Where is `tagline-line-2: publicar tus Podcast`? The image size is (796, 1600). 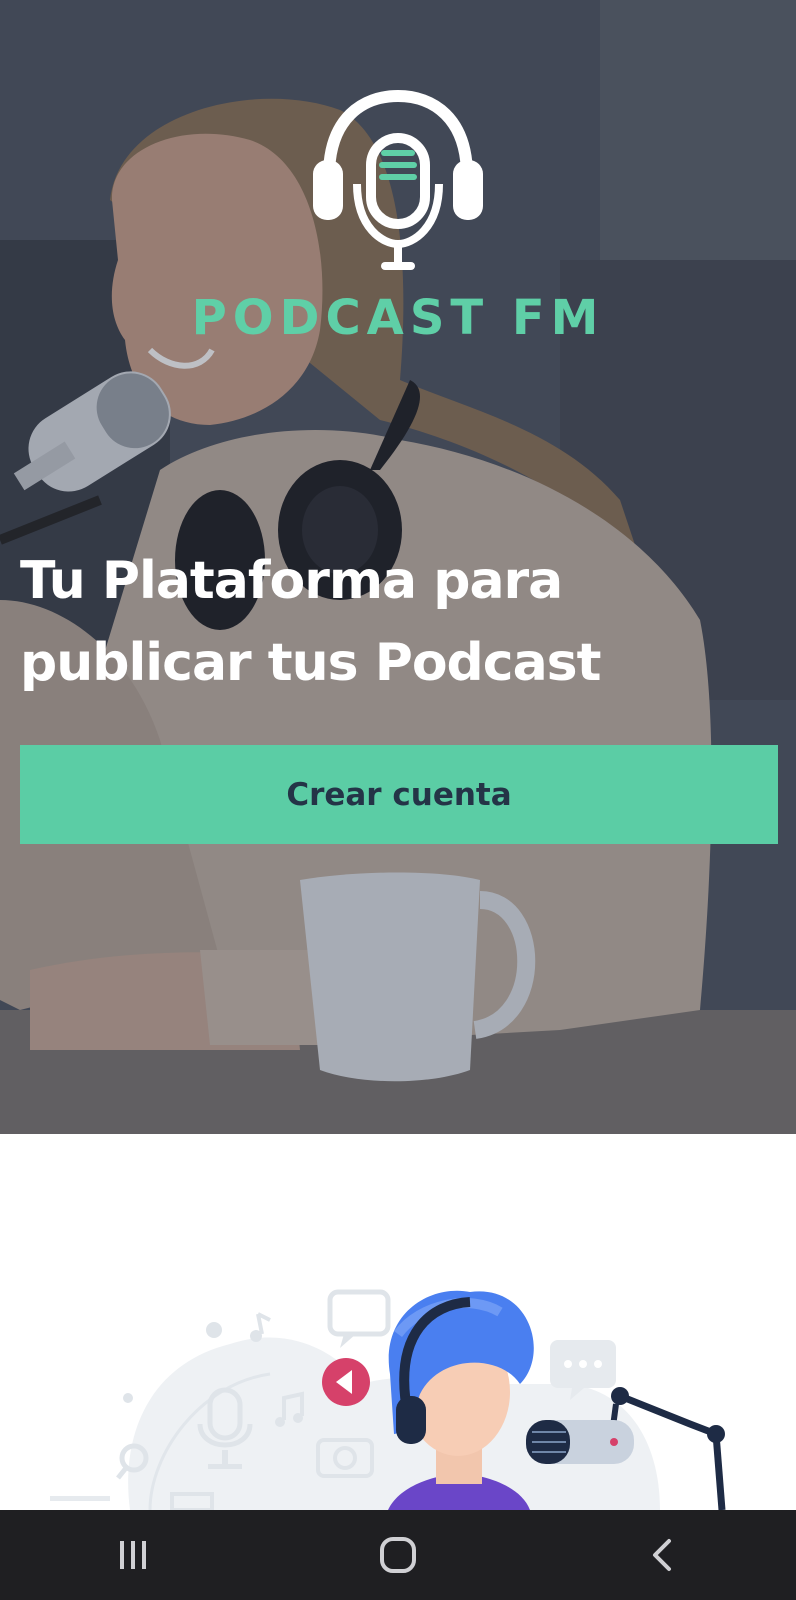
tagline-line-2: publicar tus Podcast is located at coordinates (311, 663).